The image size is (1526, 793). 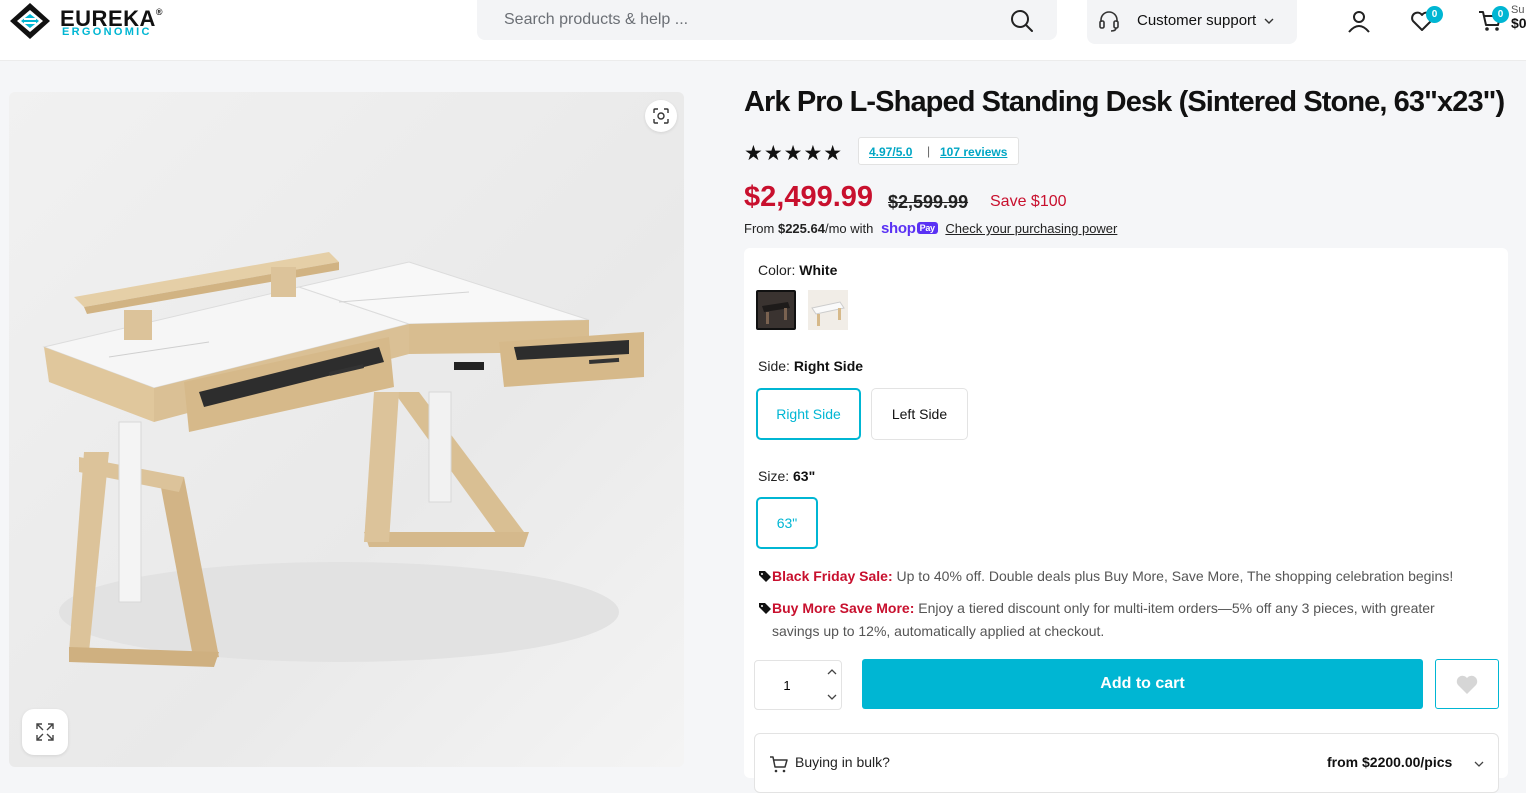 I want to click on bulk-price: from $2200.00/pics, so click(x=1390, y=762).